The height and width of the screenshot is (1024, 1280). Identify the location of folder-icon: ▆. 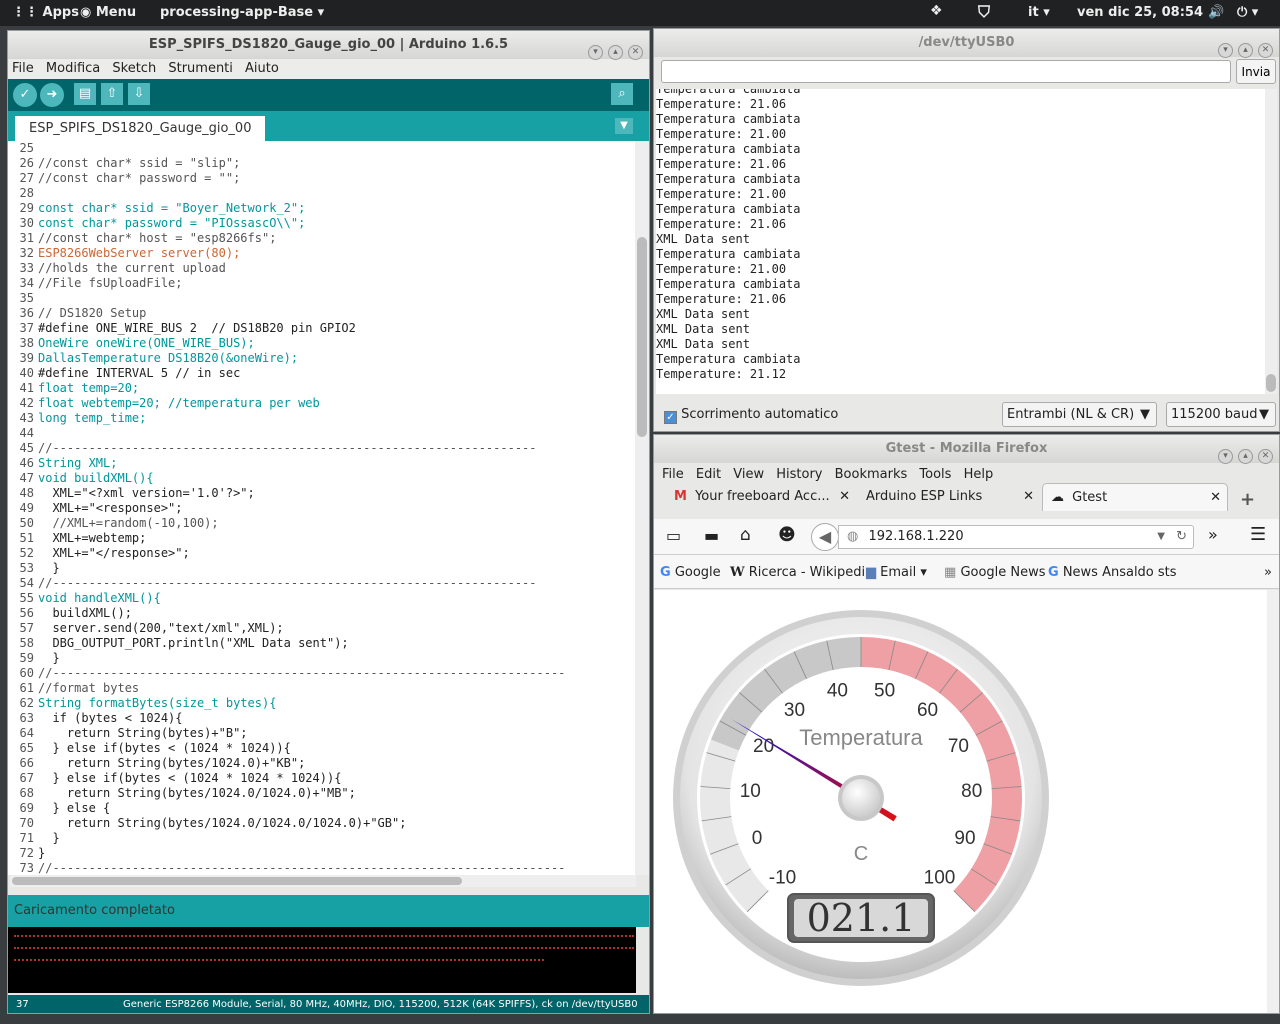
(871, 572).